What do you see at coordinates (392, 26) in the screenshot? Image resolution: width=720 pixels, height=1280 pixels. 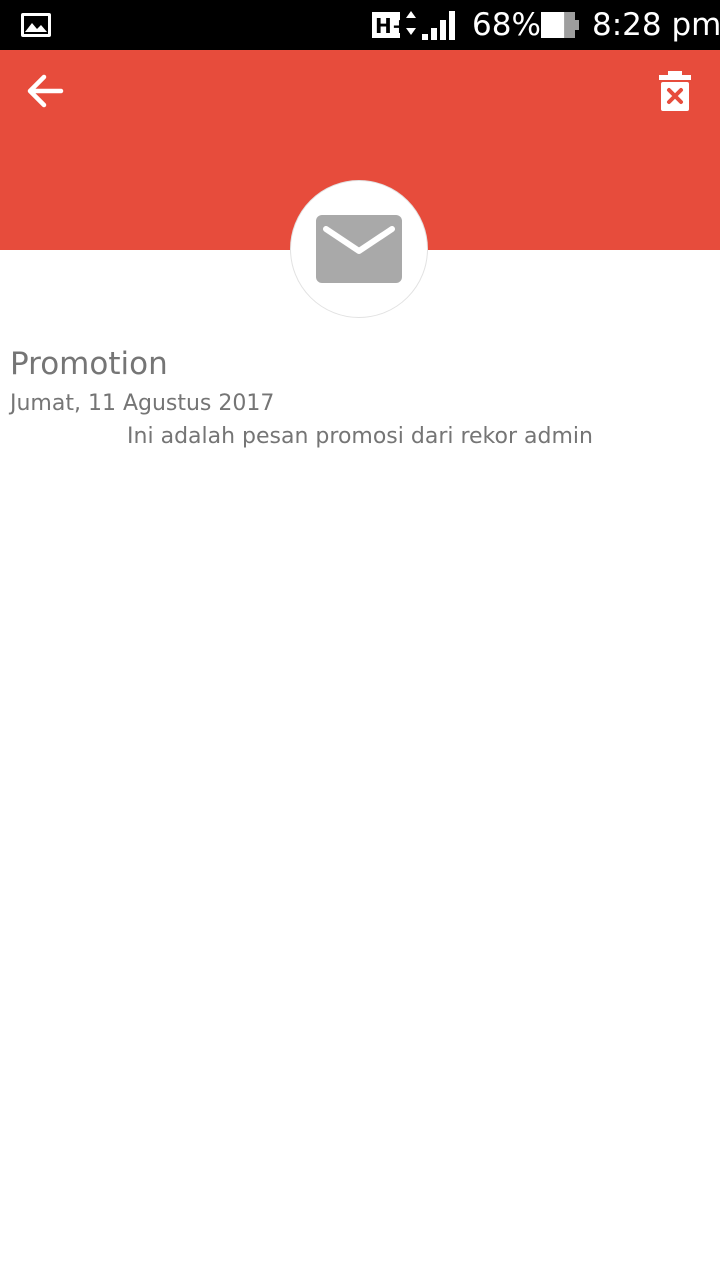 I see `network-type-label: H+` at bounding box center [392, 26].